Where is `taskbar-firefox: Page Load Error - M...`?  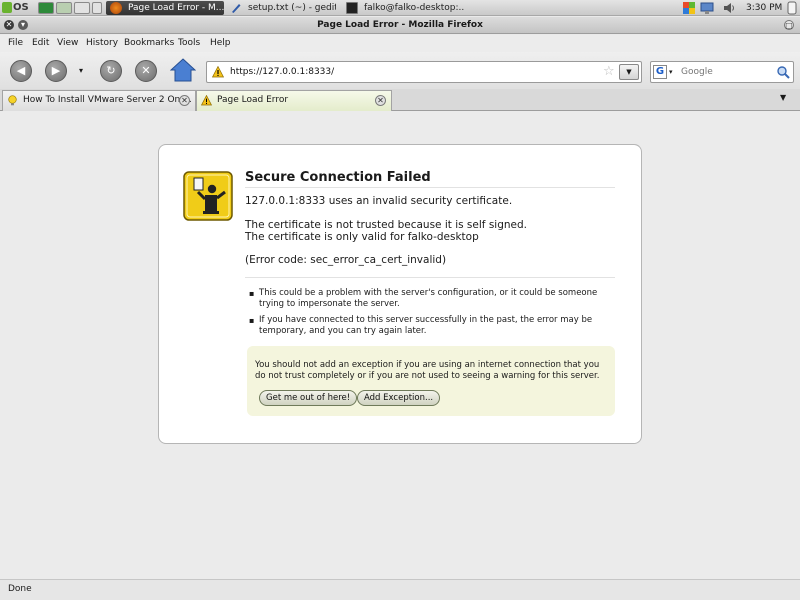 taskbar-firefox: Page Load Error - M... is located at coordinates (165, 8).